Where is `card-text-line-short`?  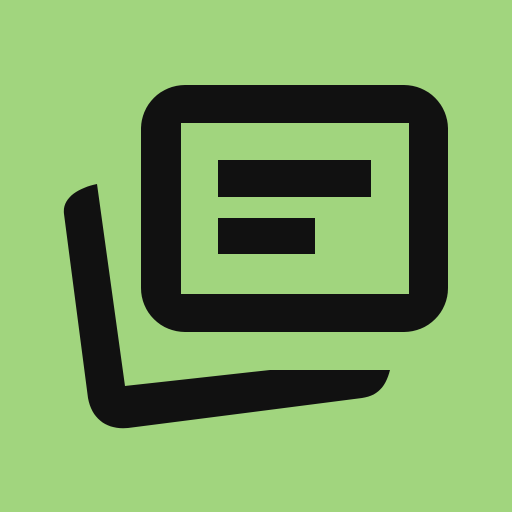 card-text-line-short is located at coordinates (266, 236).